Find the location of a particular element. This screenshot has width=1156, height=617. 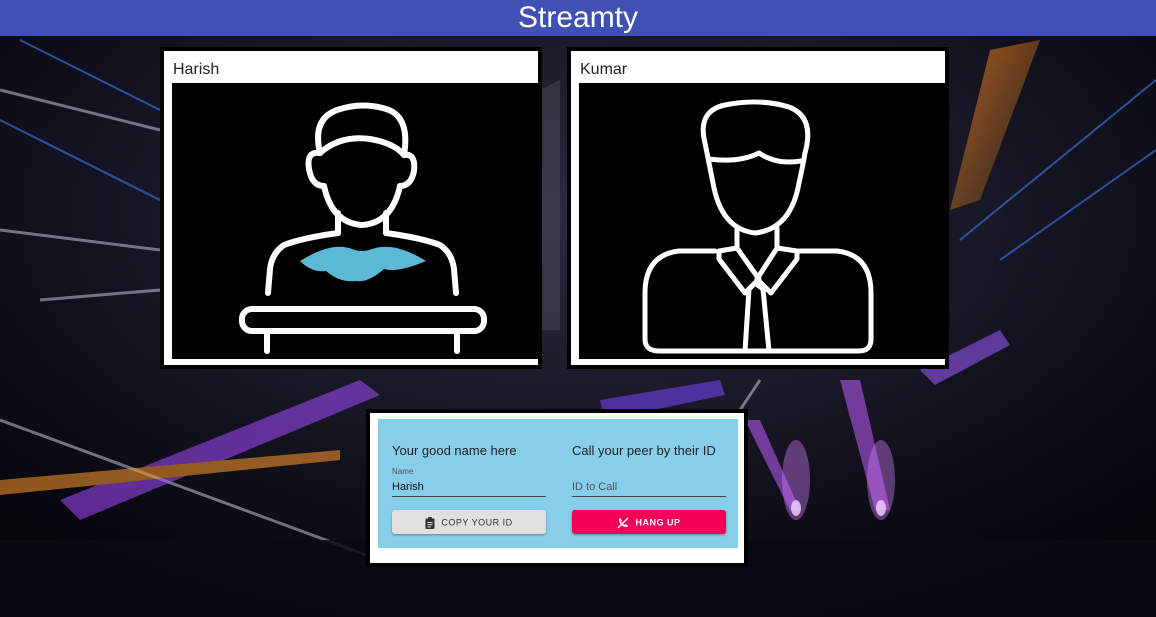

app-bar: Streamty is located at coordinates (578, 18).